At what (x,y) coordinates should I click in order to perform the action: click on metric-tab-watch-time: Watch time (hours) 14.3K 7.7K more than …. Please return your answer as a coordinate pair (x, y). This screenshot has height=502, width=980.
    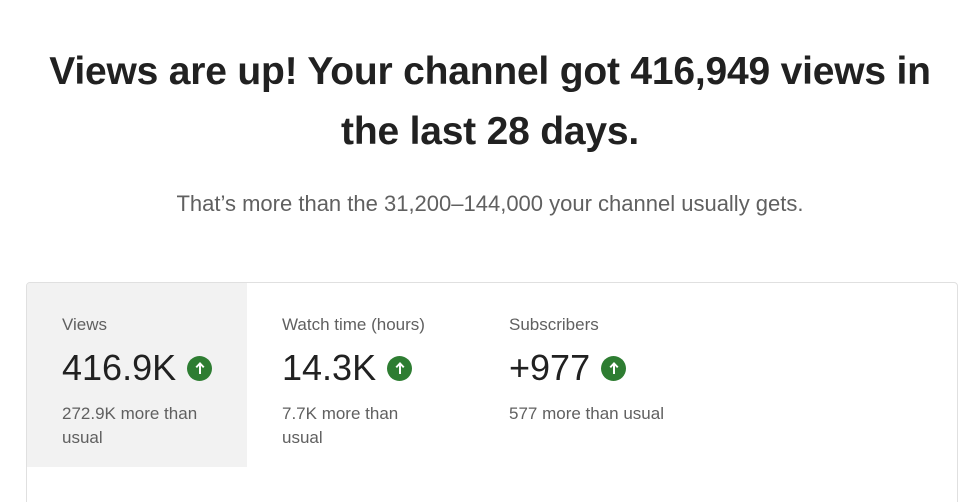
    Looking at the image, I should click on (360, 375).